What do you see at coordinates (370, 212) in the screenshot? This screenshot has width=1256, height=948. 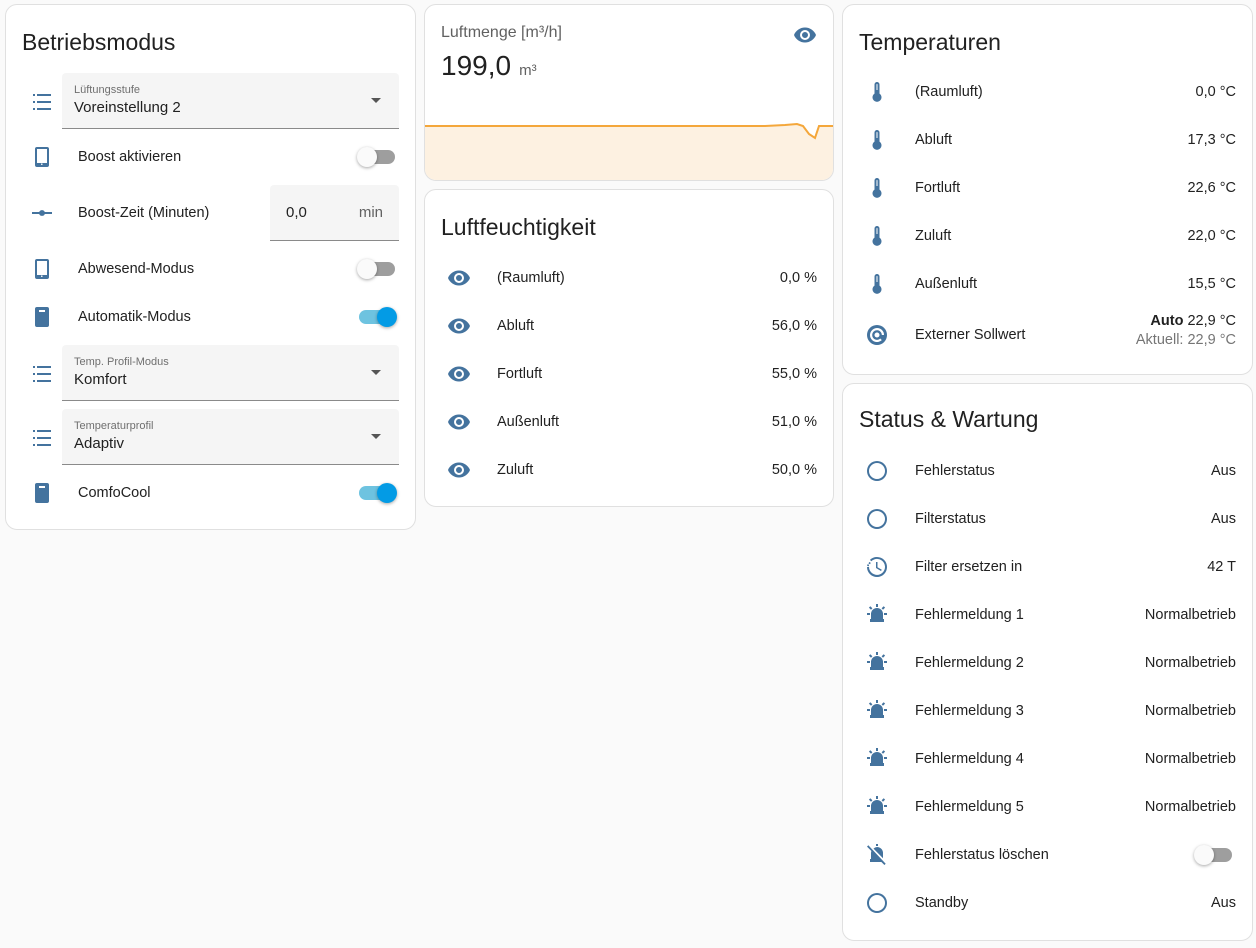 I see `boost-zeit-unit: min` at bounding box center [370, 212].